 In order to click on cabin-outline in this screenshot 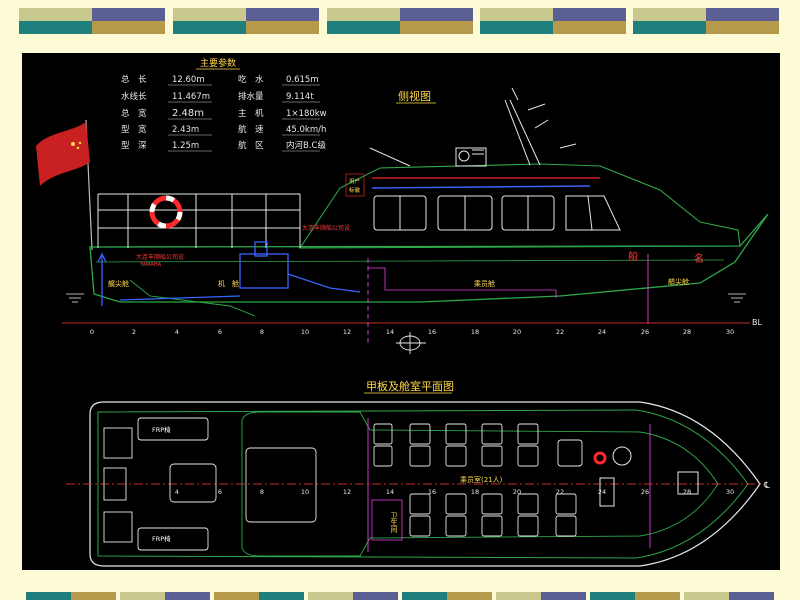, I will do `click(519, 206)`.